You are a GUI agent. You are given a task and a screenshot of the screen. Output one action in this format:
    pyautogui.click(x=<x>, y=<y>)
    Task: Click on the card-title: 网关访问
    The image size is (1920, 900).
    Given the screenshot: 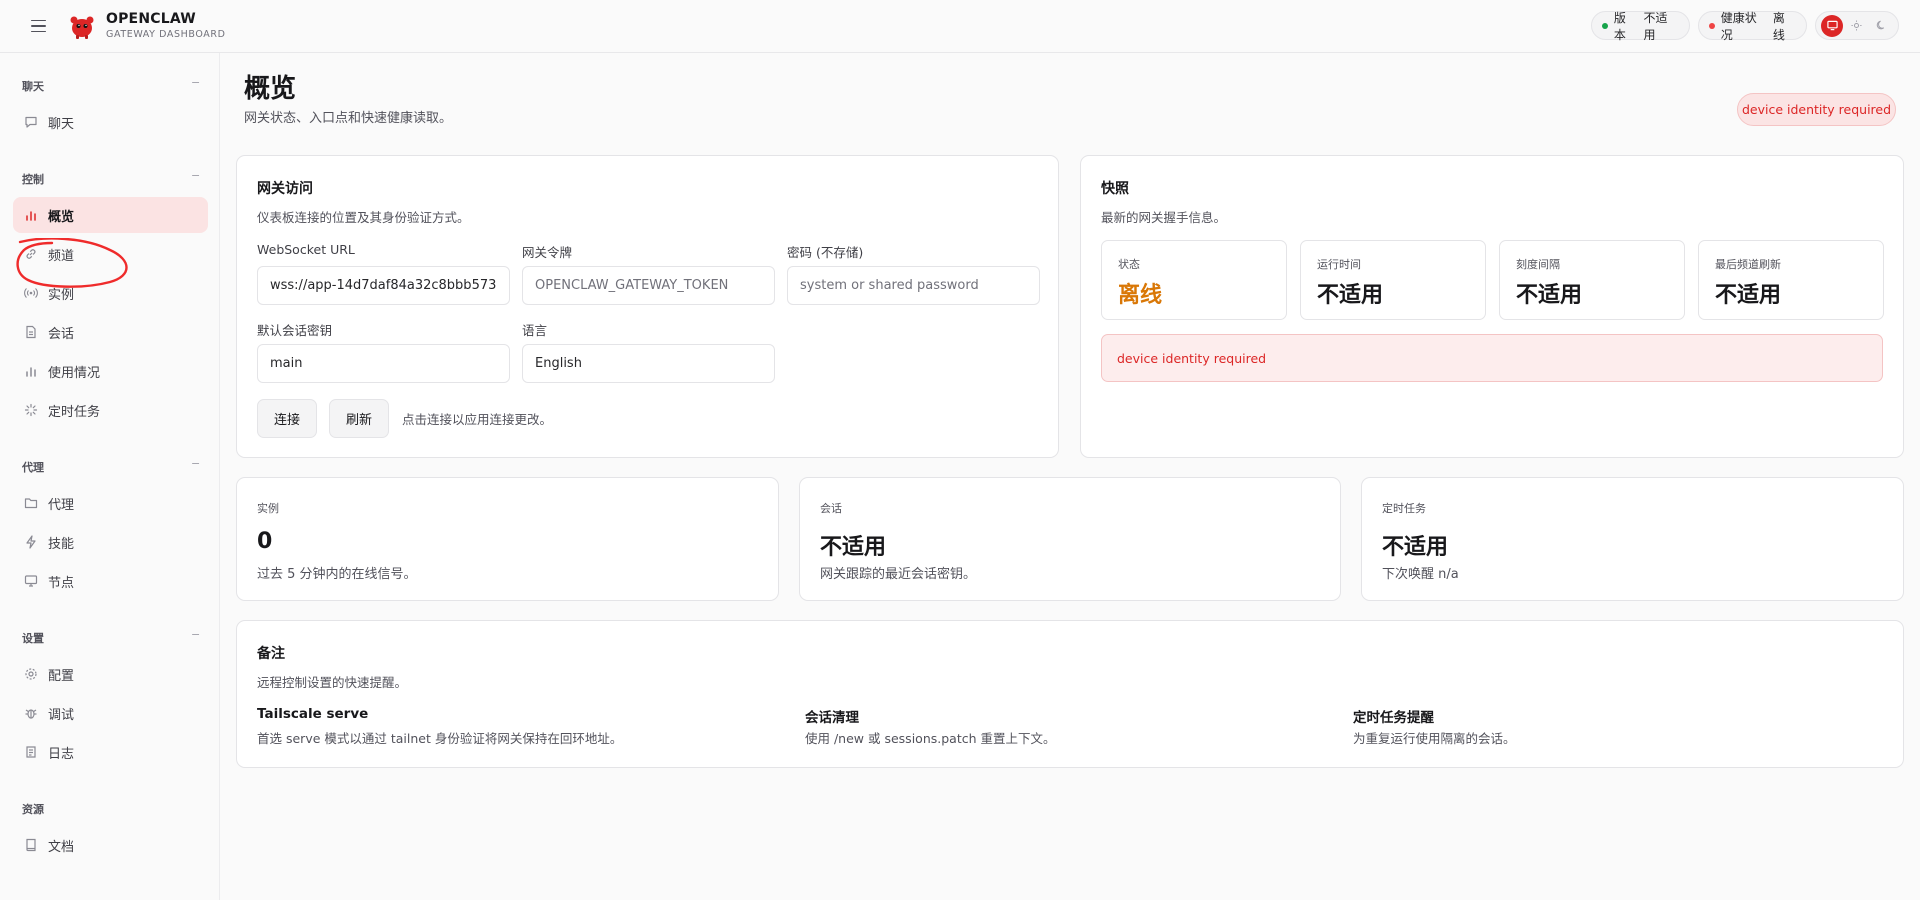 What is the action you would take?
    pyautogui.click(x=285, y=189)
    